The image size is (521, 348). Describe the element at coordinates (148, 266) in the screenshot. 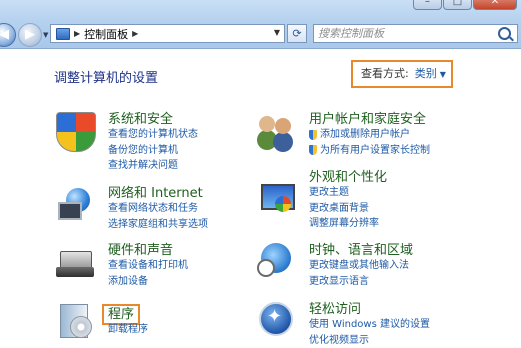

I see `category-link: 查看设备和打印机` at that location.